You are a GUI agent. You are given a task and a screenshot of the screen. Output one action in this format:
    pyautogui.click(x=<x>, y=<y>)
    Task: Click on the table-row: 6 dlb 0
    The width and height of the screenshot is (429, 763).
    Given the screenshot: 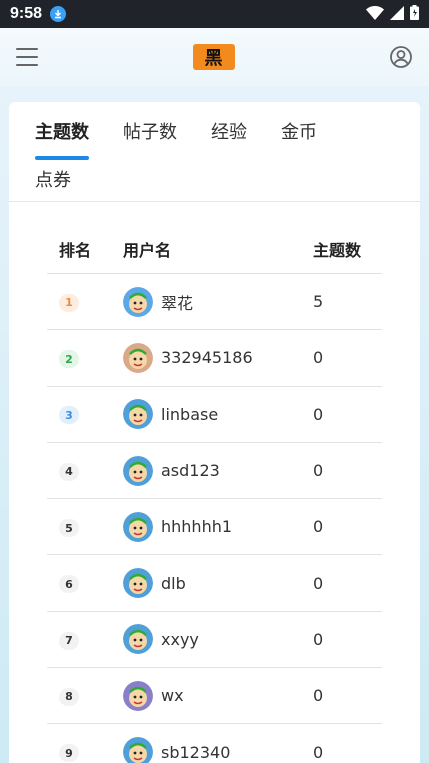 What is the action you would take?
    pyautogui.click(x=214, y=583)
    